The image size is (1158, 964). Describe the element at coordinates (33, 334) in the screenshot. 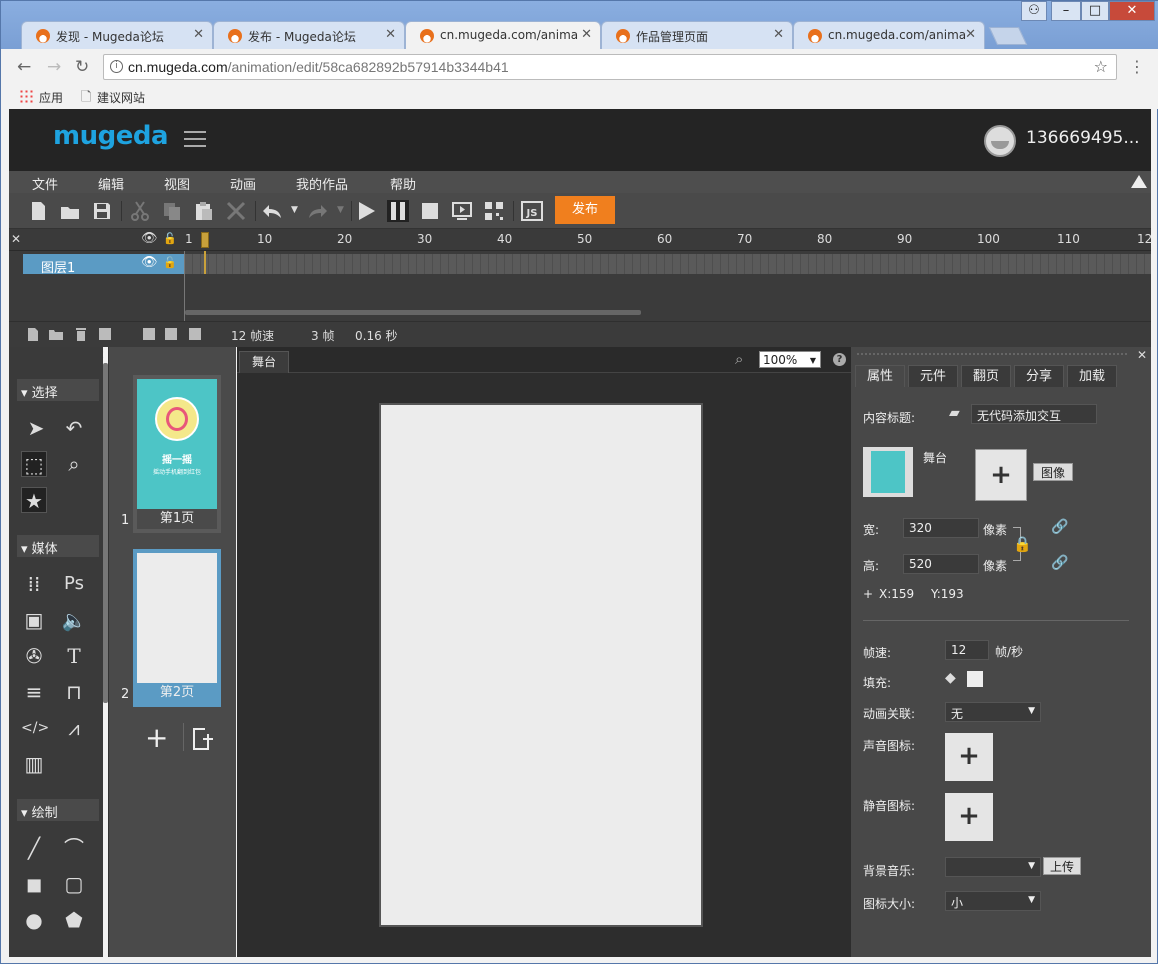

I see `new-layer-icon` at that location.